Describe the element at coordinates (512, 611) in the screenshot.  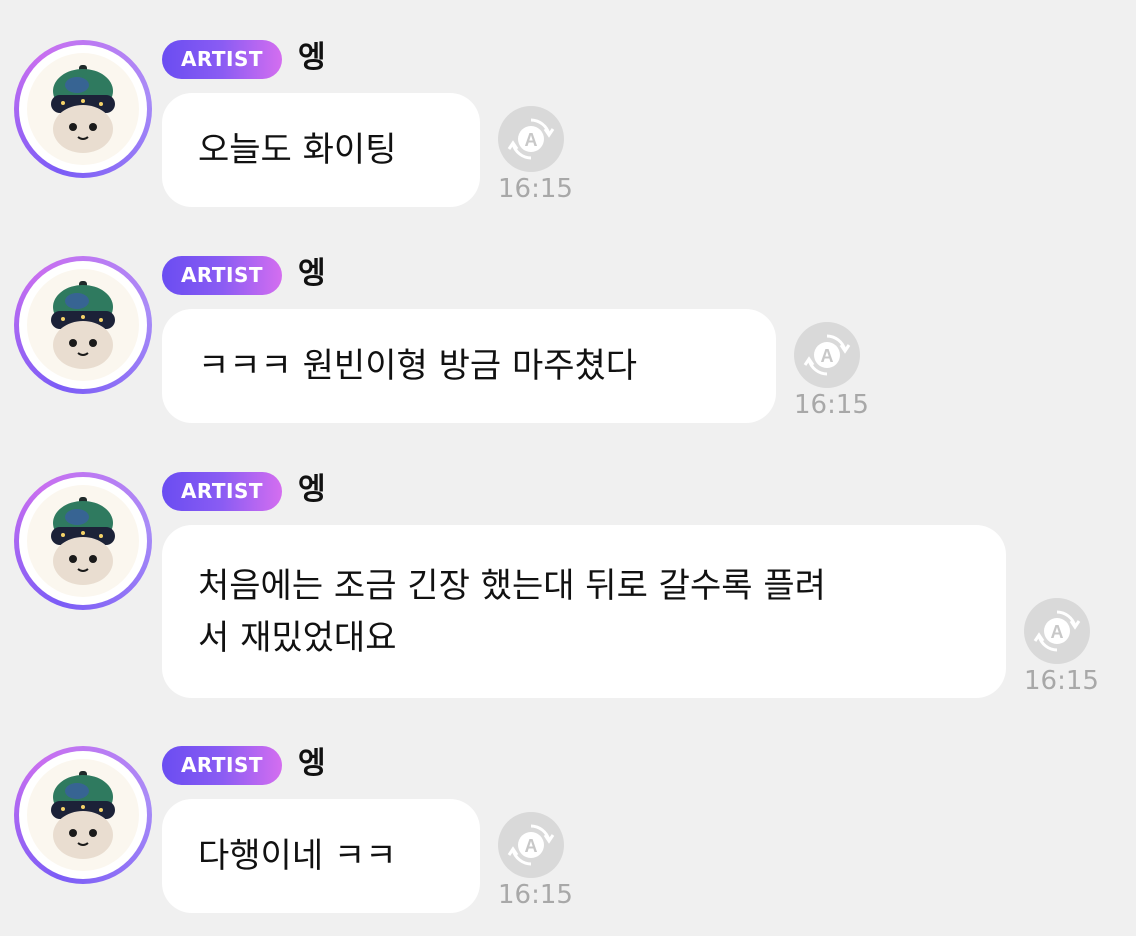
I see `message-text: 처음에는 조금 긴장 했는대 뒤로 갈수록 플려 서 재밌었대요` at that location.